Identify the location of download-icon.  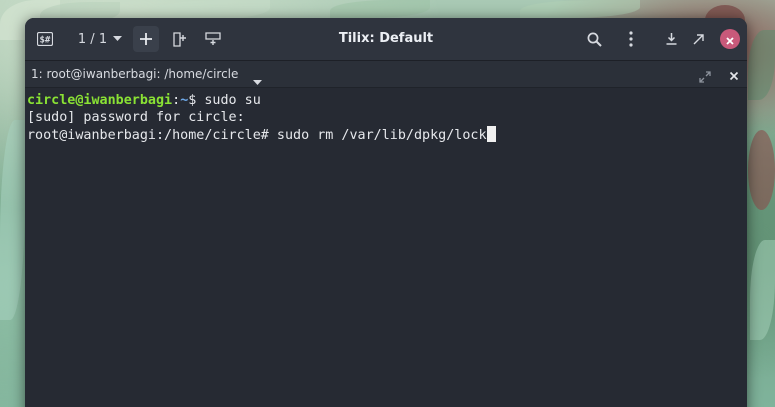
(671, 39).